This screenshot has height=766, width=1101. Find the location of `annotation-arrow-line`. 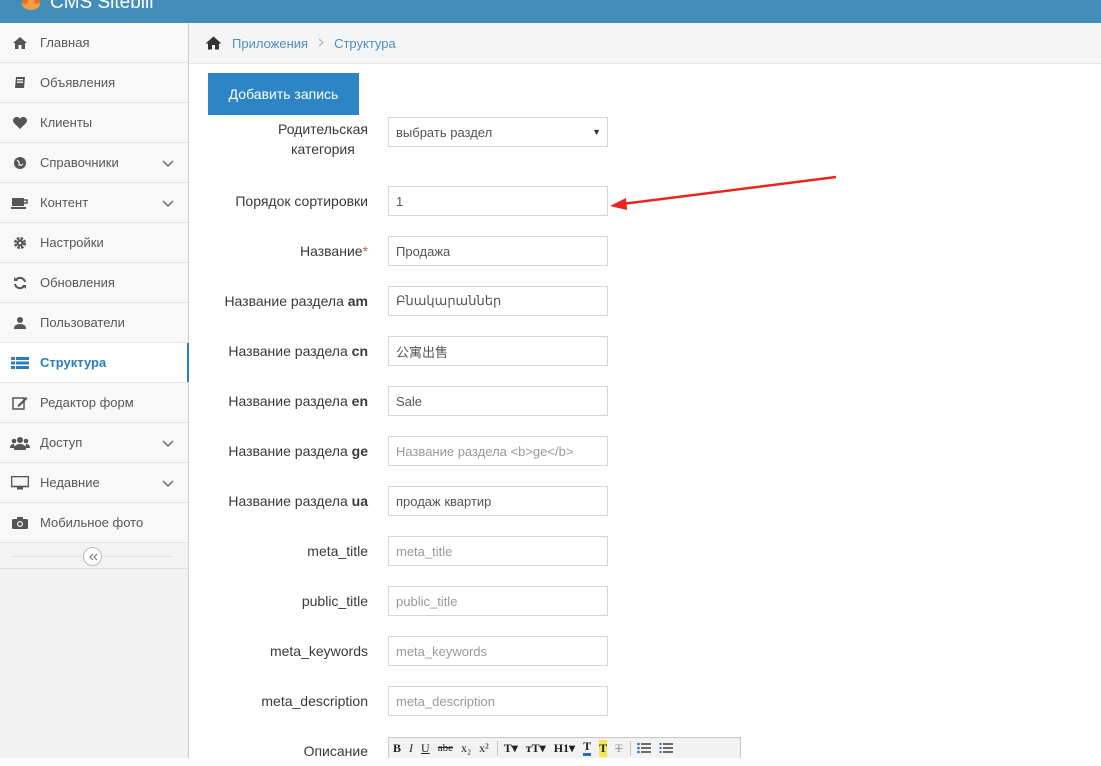

annotation-arrow-line is located at coordinates (729, 190).